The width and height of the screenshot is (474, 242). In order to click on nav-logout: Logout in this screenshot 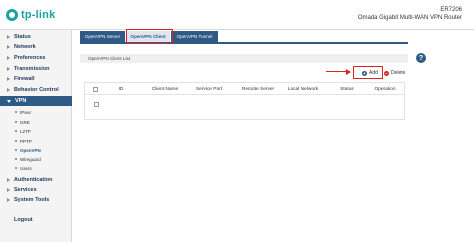, I will do `click(36, 219)`.